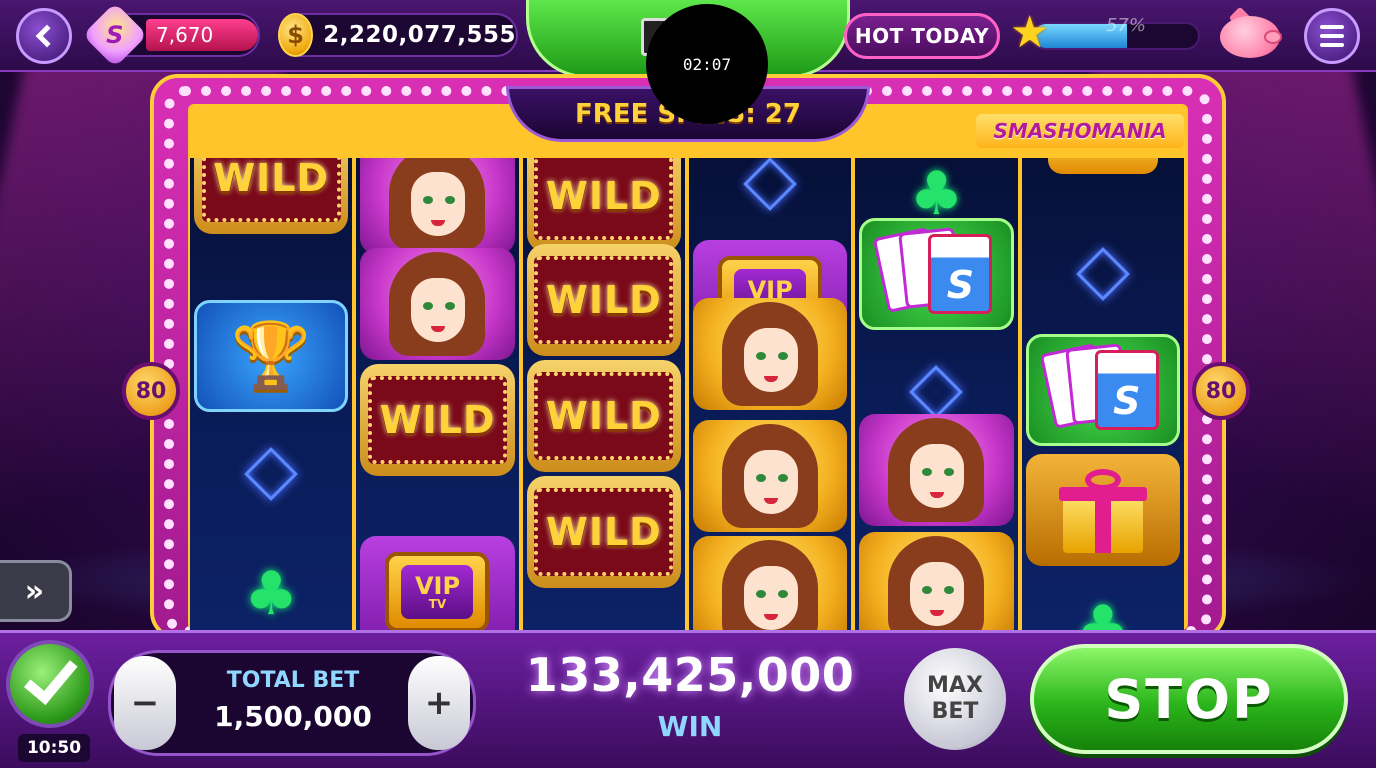  Describe the element at coordinates (1189, 699) in the screenshot. I see `stop-button: STOP` at that location.